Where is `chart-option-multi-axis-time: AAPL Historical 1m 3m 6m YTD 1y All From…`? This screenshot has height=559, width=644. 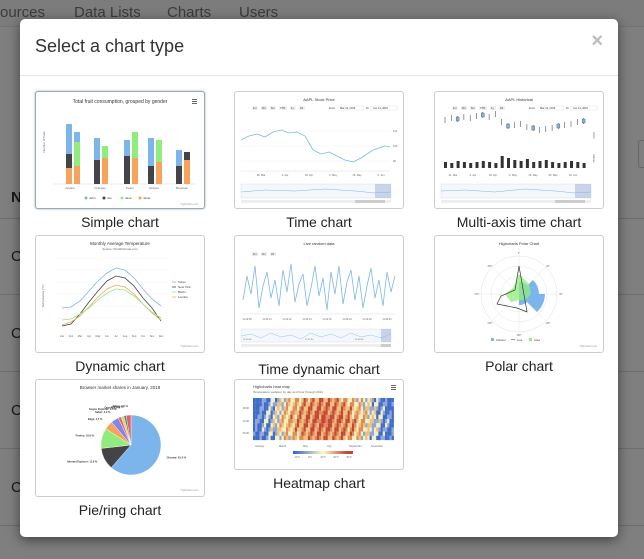 chart-option-multi-axis-time: AAPL Historical 1m 3m 6m YTD 1y All From… is located at coordinates (519, 160).